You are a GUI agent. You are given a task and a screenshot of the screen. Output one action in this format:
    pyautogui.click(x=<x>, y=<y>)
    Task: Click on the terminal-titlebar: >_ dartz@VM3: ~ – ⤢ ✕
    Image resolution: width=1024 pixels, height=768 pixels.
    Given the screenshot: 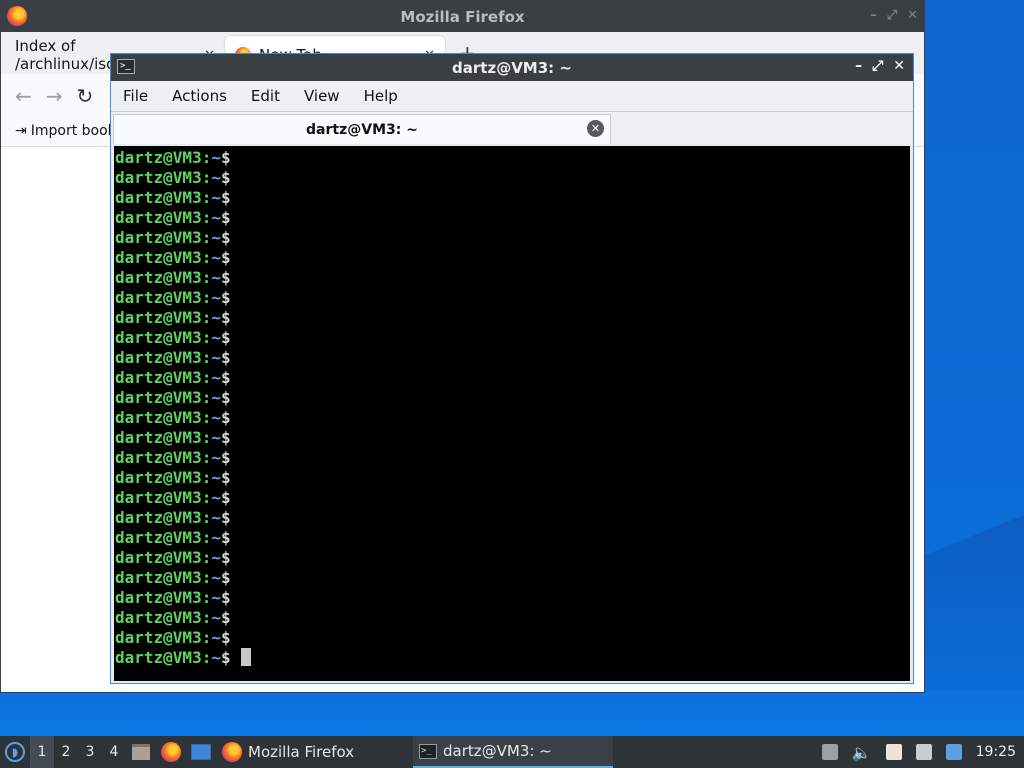 What is the action you would take?
    pyautogui.click(x=512, y=67)
    